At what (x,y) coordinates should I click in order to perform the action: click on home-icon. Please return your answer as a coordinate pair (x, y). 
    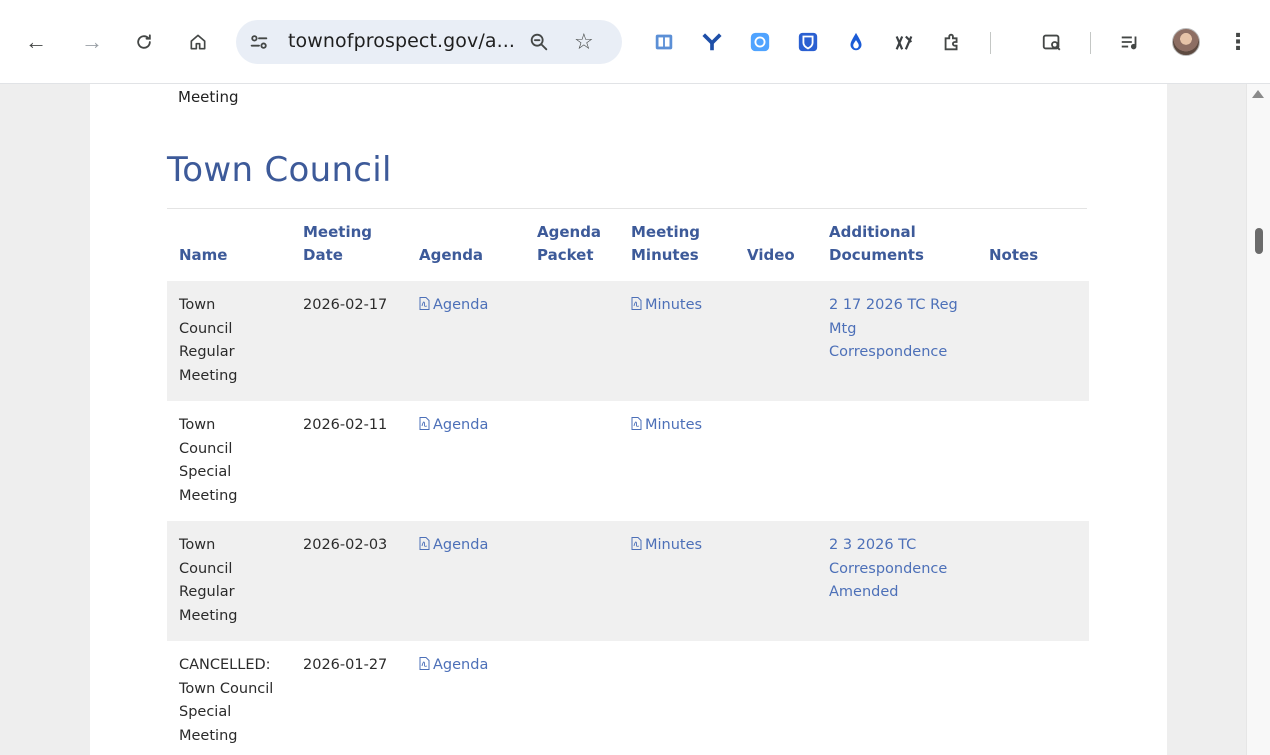
    Looking at the image, I should click on (198, 42).